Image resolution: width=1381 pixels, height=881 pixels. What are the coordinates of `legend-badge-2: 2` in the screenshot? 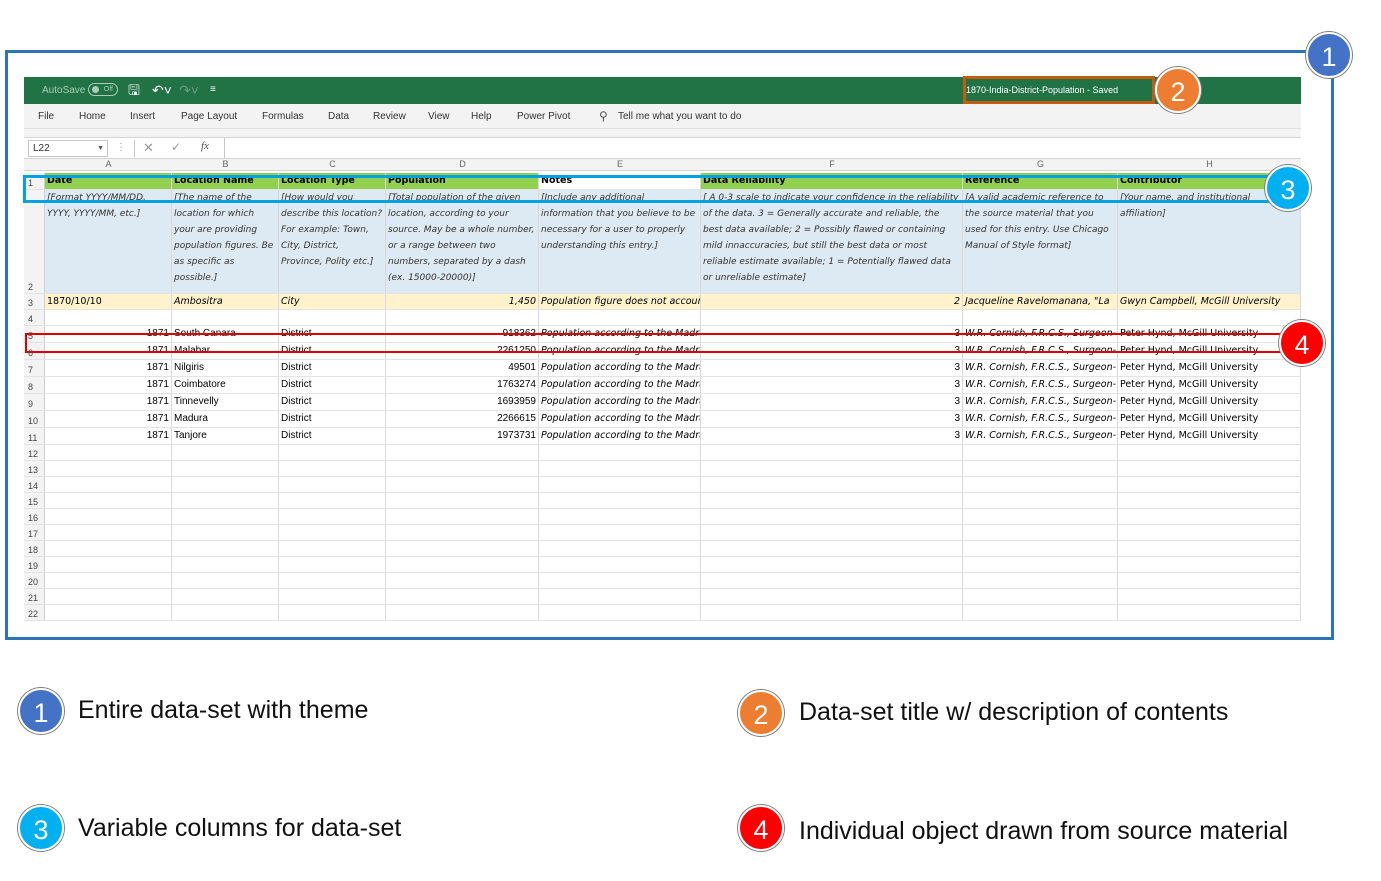 It's located at (761, 713).